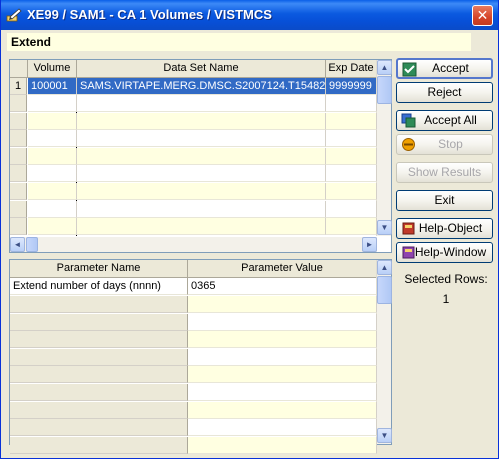  I want to click on cell-dsn: SAMS.VIRTAPE.MERG.DMSC.S2007124.T154823, so click(201, 86).